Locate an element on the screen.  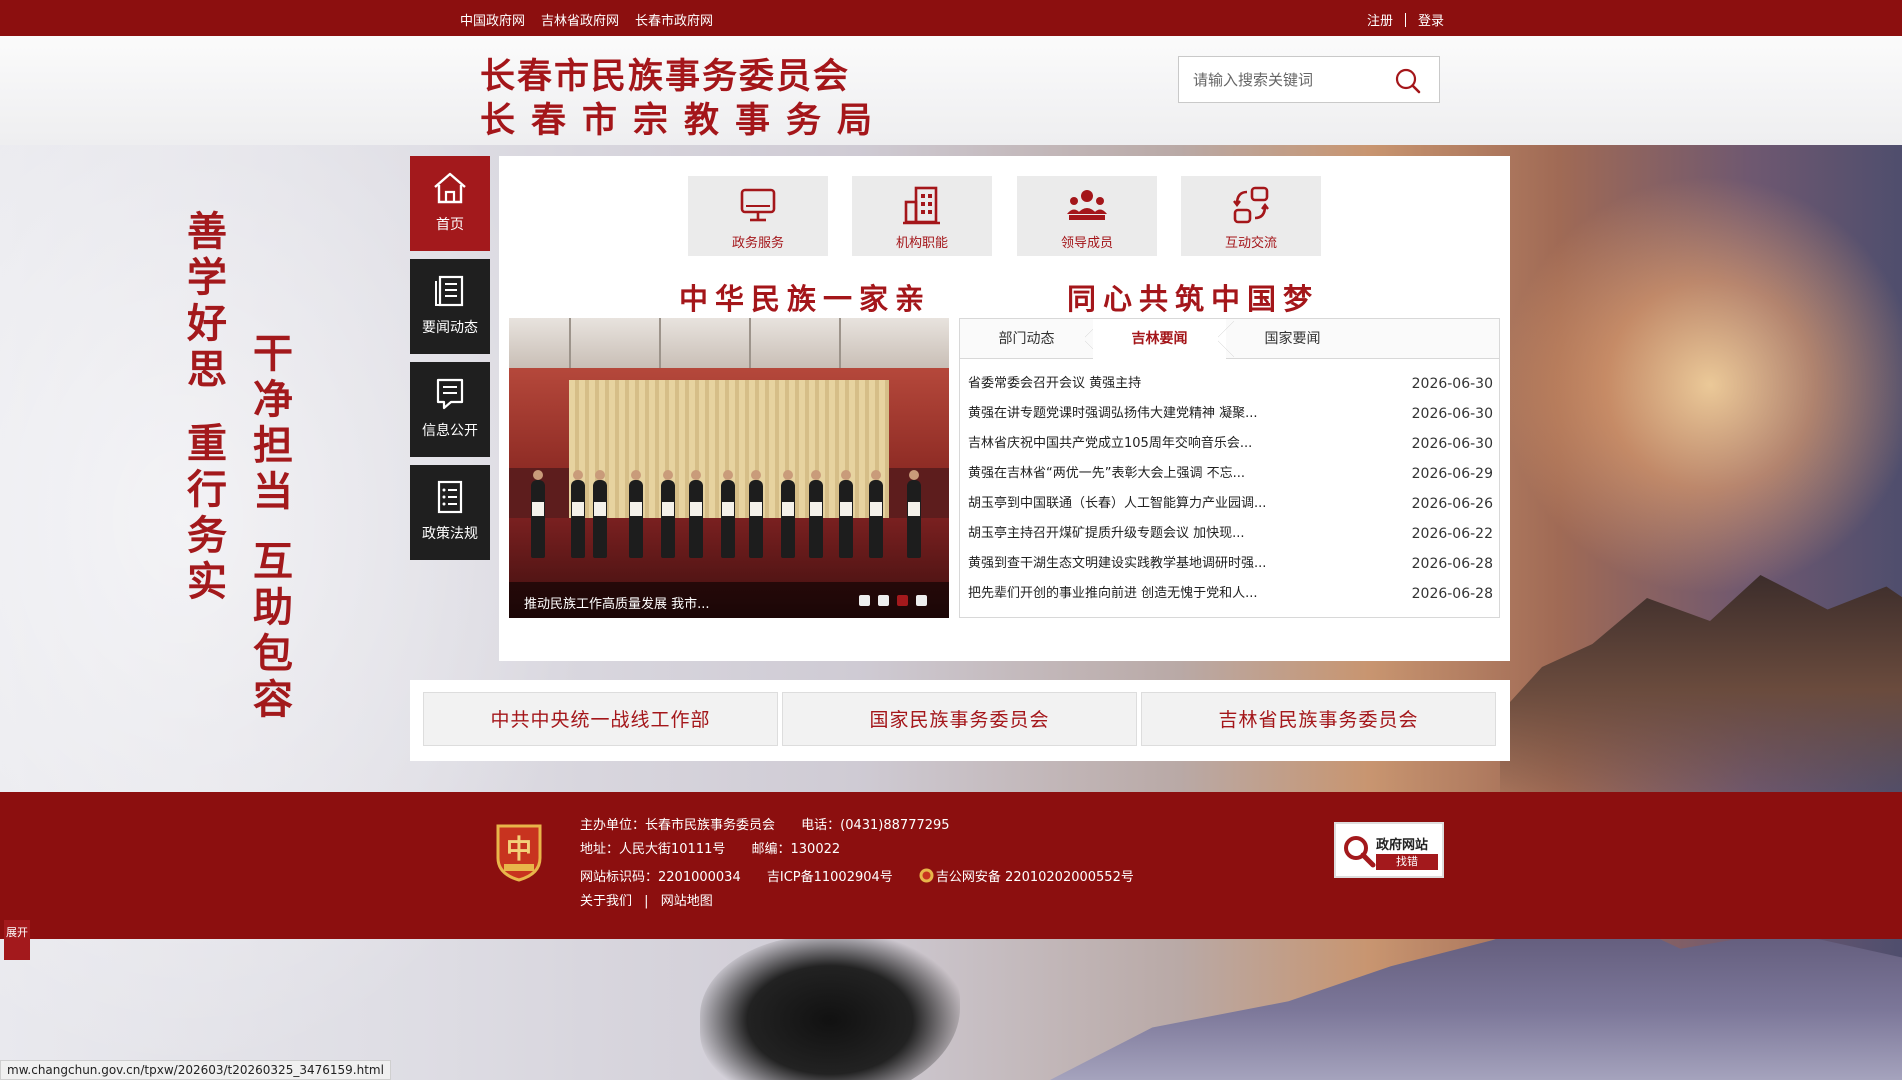
auth-links: 注册 登录 is located at coordinates (1405, 19).